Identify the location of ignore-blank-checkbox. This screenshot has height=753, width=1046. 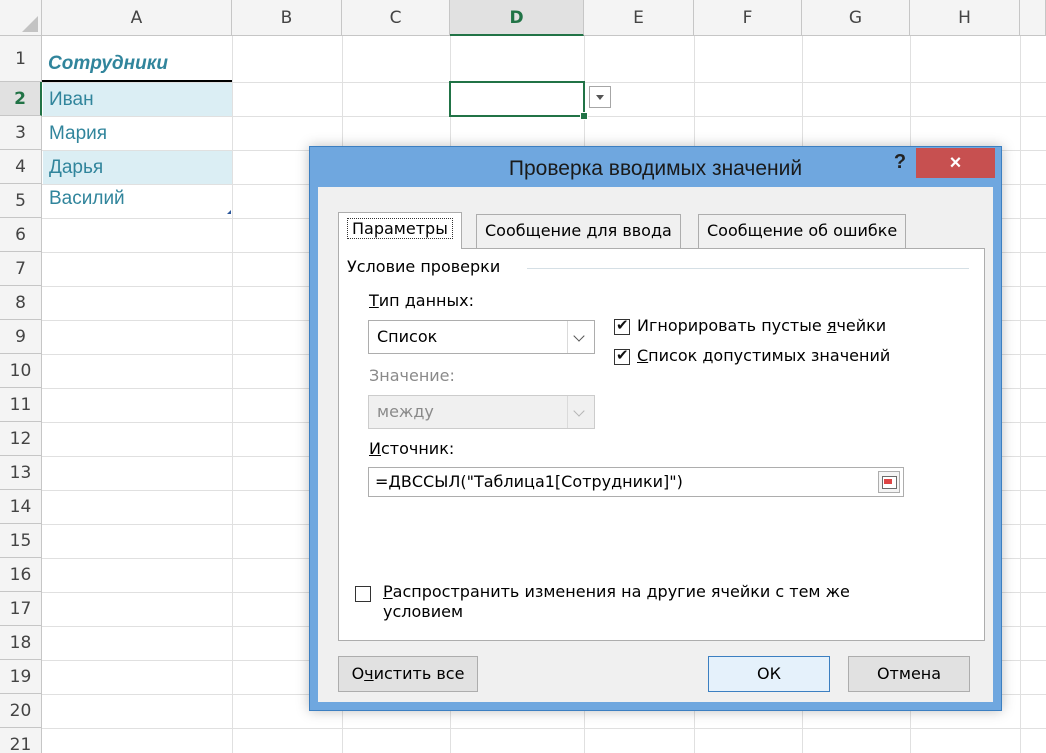
(622, 325).